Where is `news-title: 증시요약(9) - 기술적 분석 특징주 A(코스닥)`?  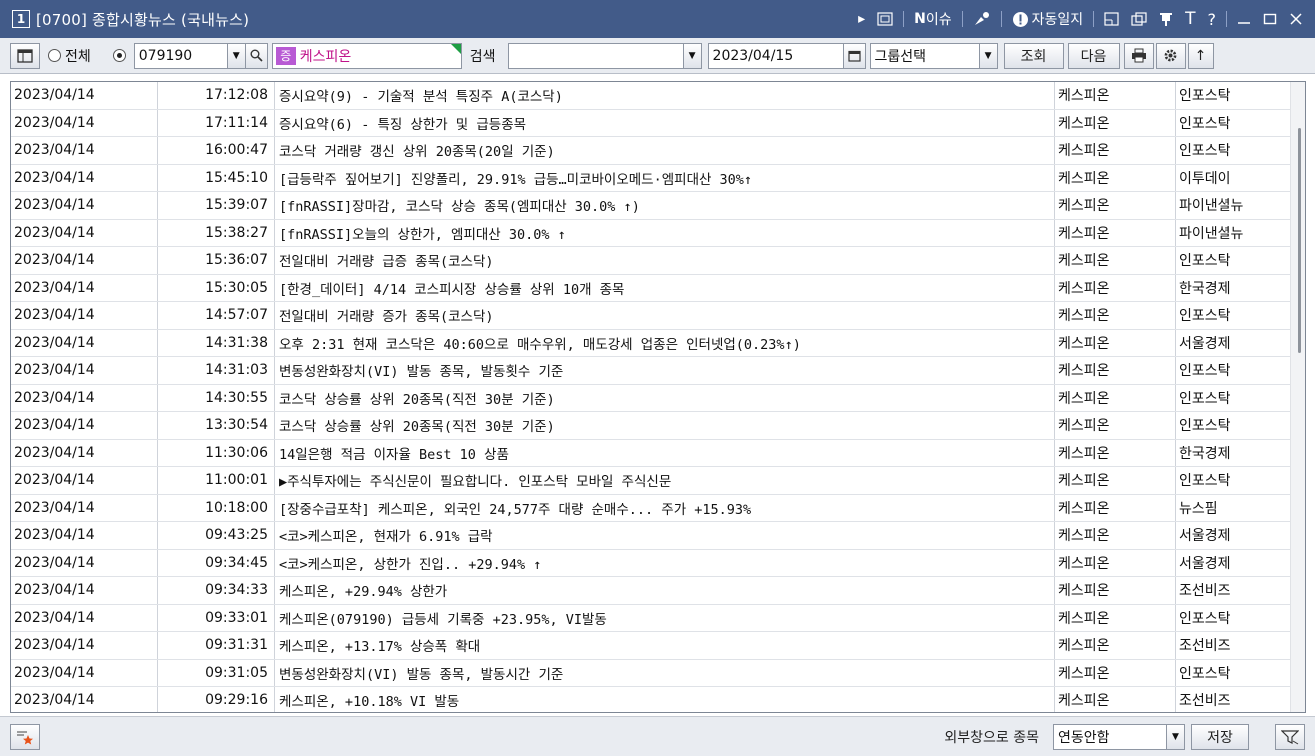 news-title: 증시요약(9) - 기술적 분석 특징주 A(코스닥) is located at coordinates (665, 95).